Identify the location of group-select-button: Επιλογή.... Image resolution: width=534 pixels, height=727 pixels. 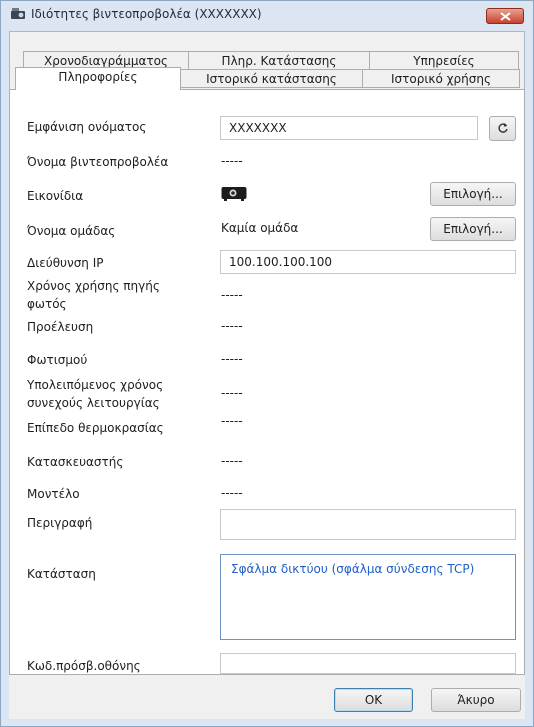
(473, 229).